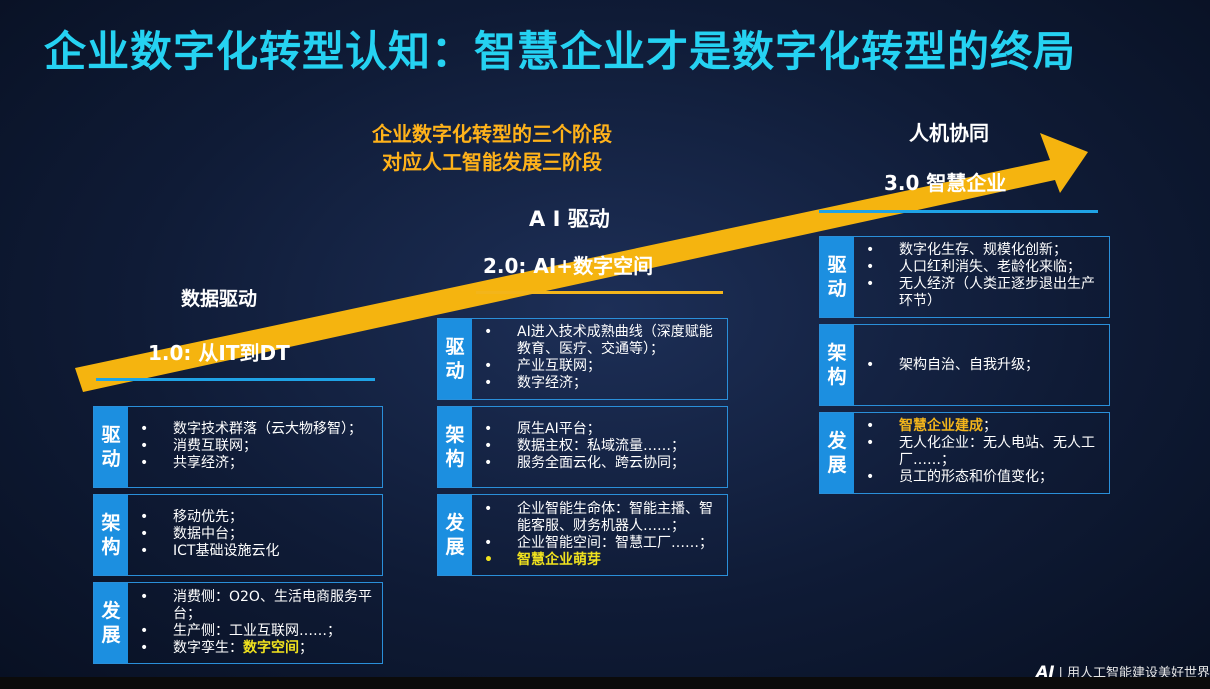  I want to click on list-item: 无人化企业：无人电站、无人工厂……；, so click(984, 452).